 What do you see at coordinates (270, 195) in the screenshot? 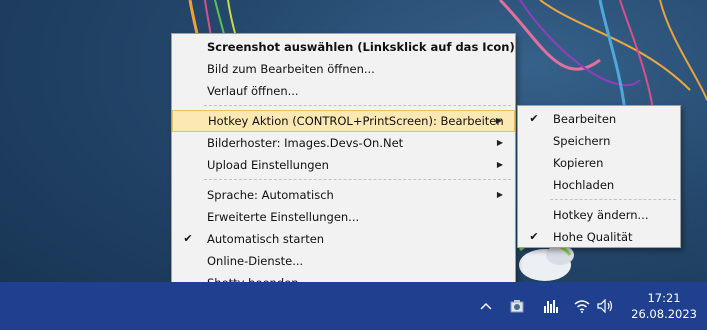
I see `menu-item-label: Sprache: Automatisch` at bounding box center [270, 195].